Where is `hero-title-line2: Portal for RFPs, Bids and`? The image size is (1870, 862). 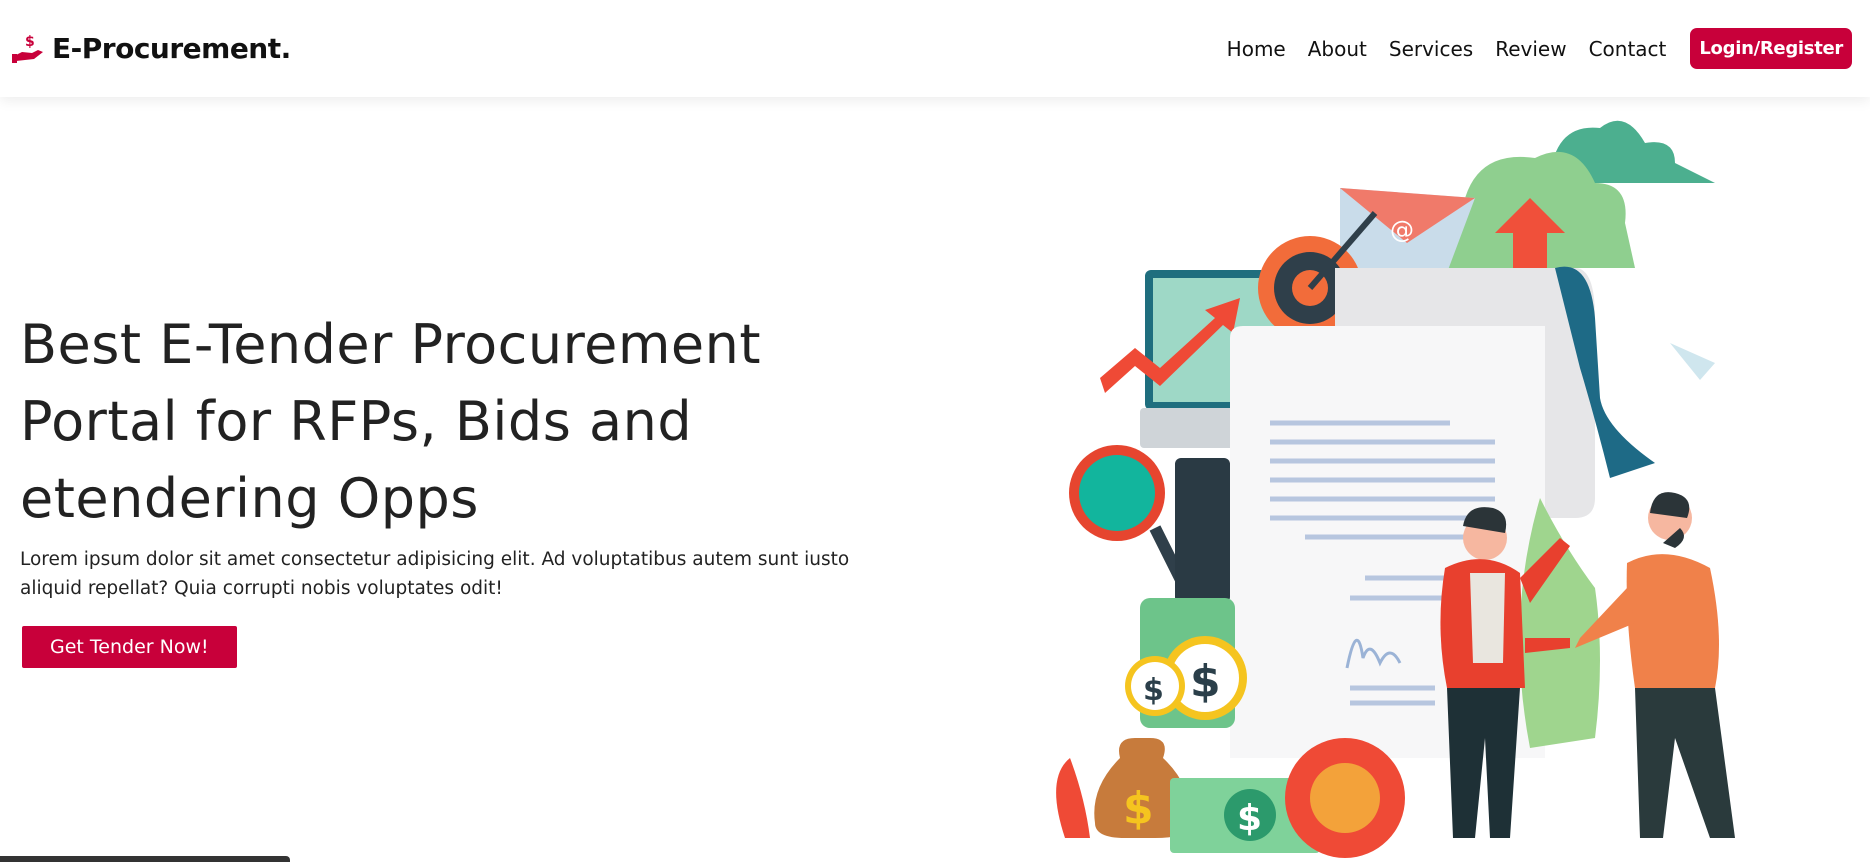
hero-title-line2: Portal for RFPs, Bids and is located at coordinates (356, 421).